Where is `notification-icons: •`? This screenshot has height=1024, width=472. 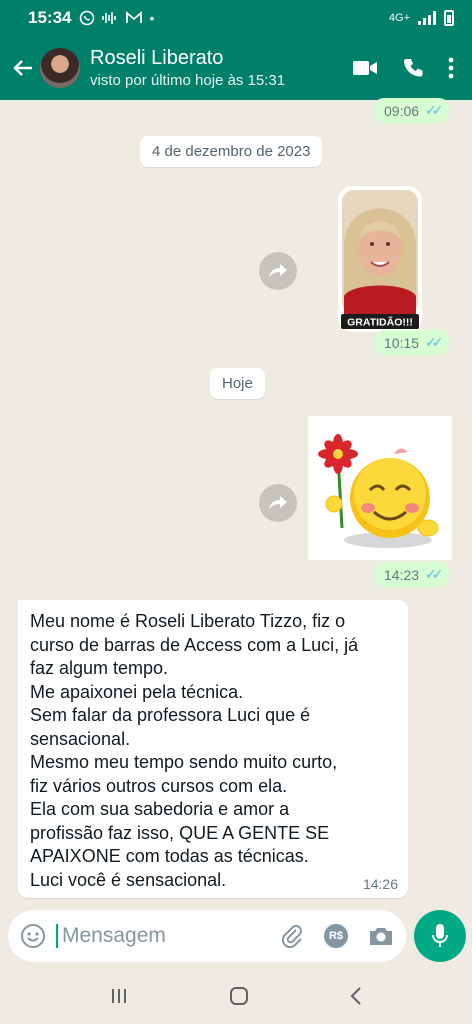
notification-icons: • is located at coordinates (116, 18).